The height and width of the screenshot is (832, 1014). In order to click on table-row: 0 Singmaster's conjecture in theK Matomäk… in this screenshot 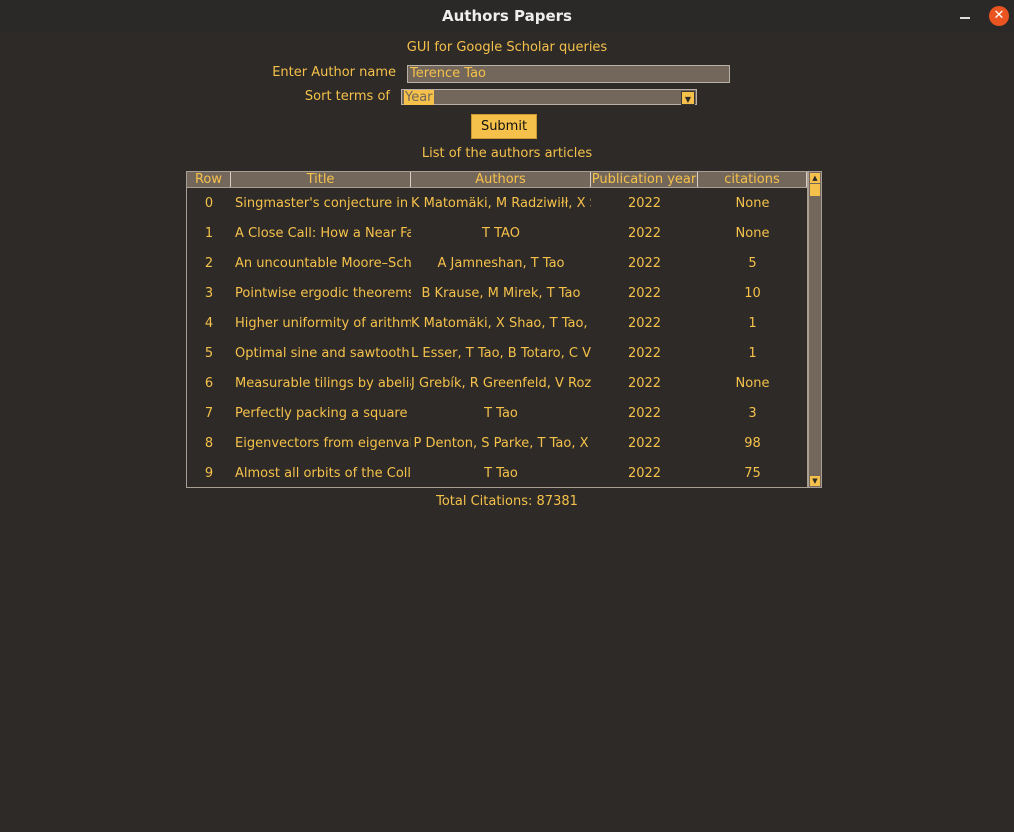, I will do `click(497, 203)`.